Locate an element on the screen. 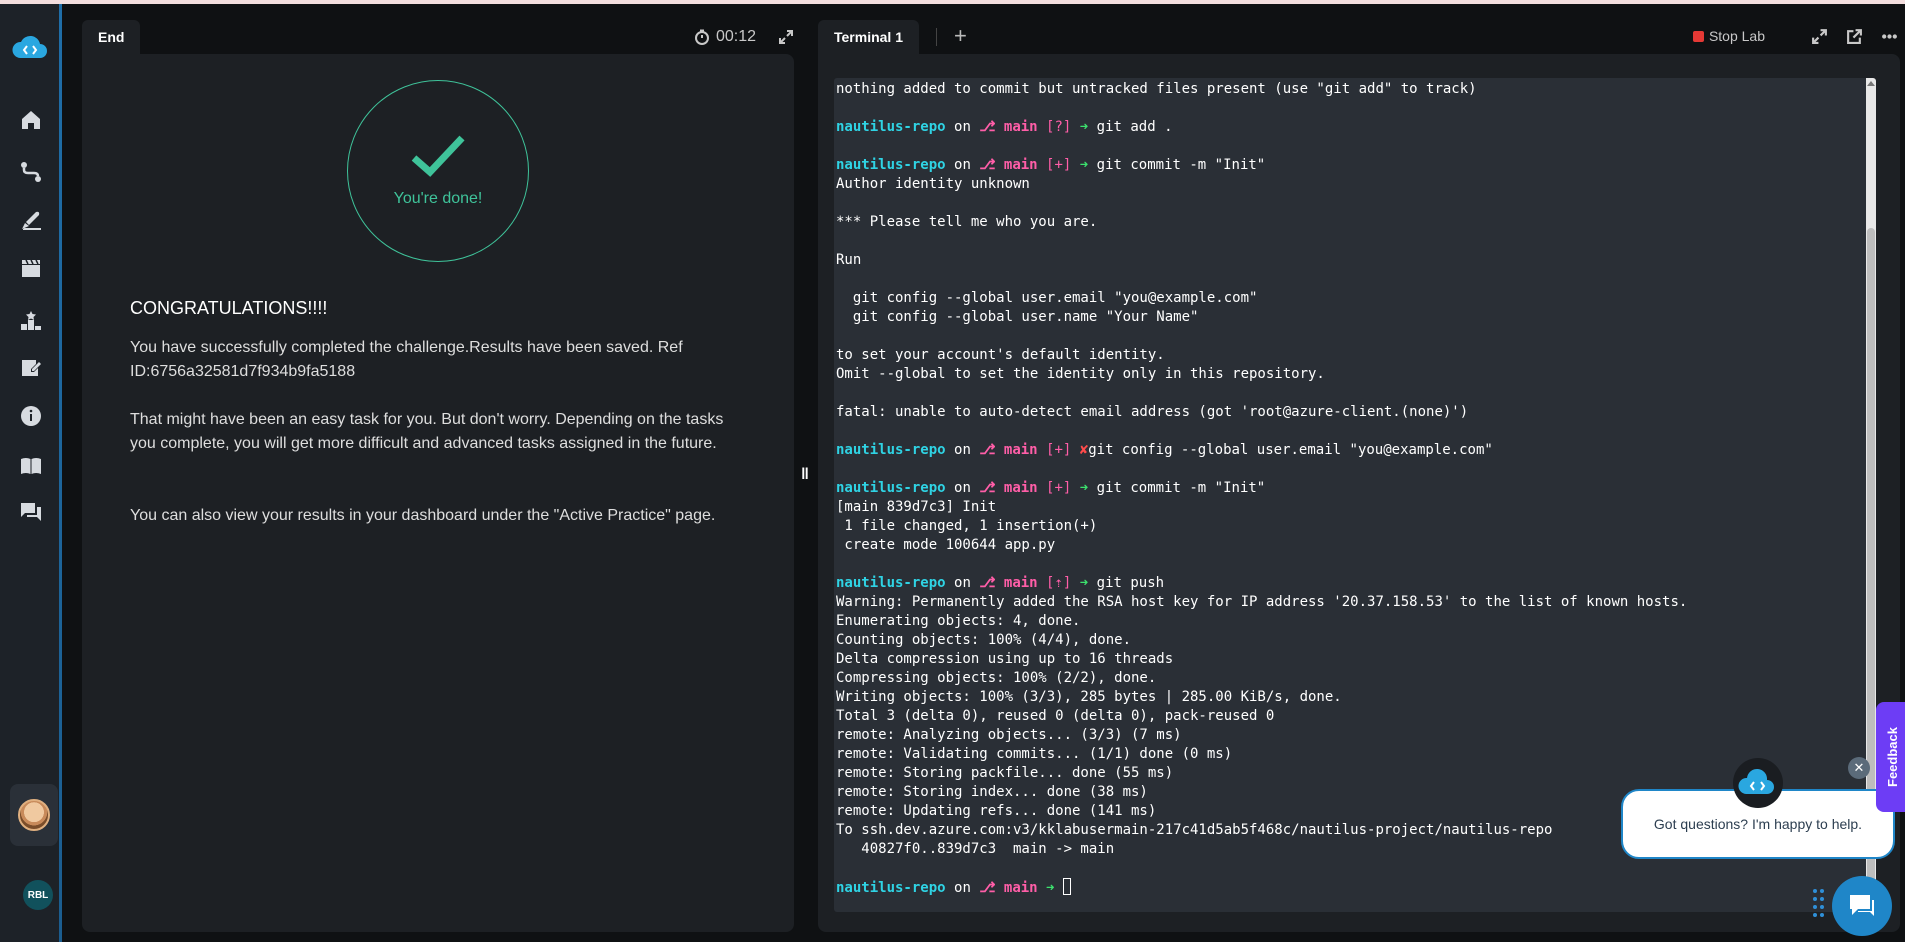 Image resolution: width=1905 pixels, height=942 pixels. right-panel-header: Terminal 1 + Stop Lab is located at coordinates (1358, 37).